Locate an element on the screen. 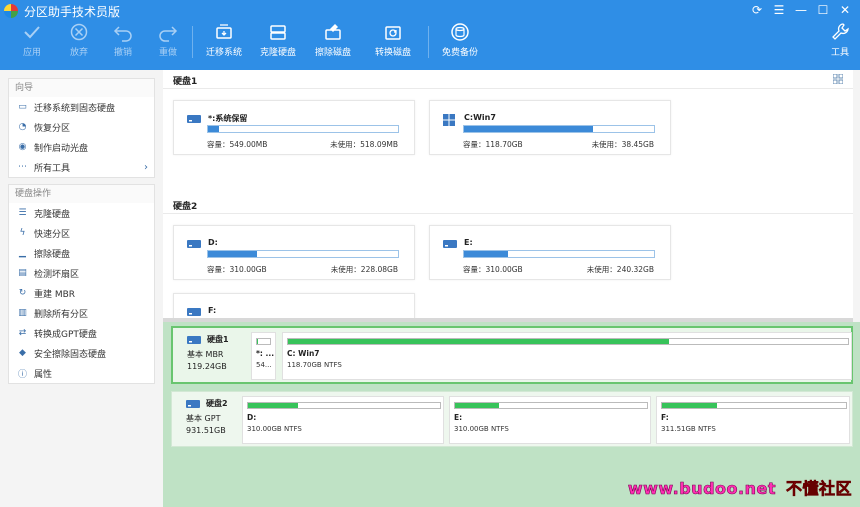  app-title: 分区助手技术员版 is located at coordinates (72, 11).